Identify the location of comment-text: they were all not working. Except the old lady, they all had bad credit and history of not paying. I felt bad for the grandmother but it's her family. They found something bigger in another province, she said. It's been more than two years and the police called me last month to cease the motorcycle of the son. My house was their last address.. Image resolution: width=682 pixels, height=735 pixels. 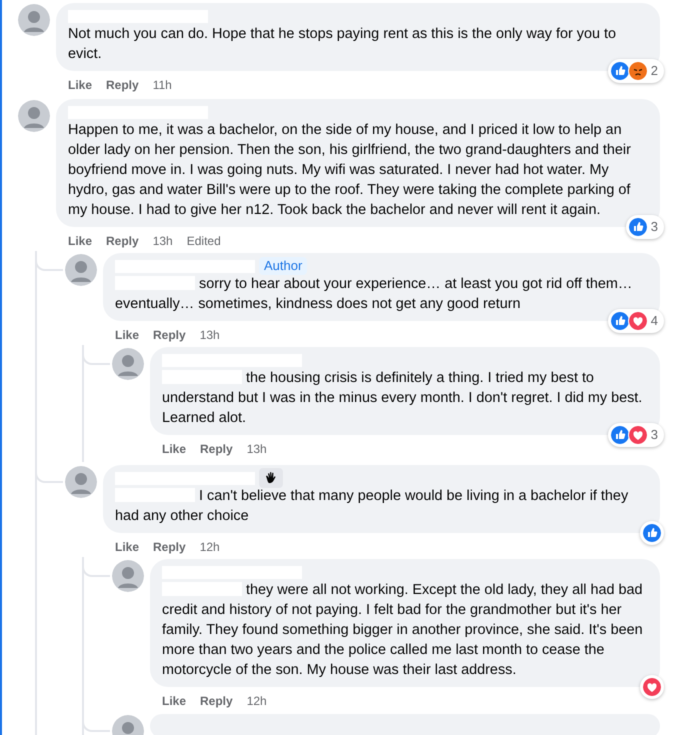
(402, 630).